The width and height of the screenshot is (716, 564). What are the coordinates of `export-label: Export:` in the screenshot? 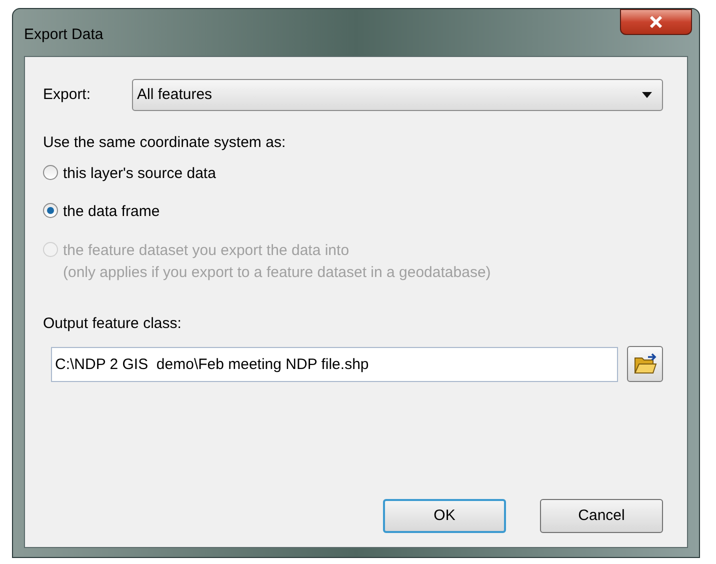 It's located at (67, 94).